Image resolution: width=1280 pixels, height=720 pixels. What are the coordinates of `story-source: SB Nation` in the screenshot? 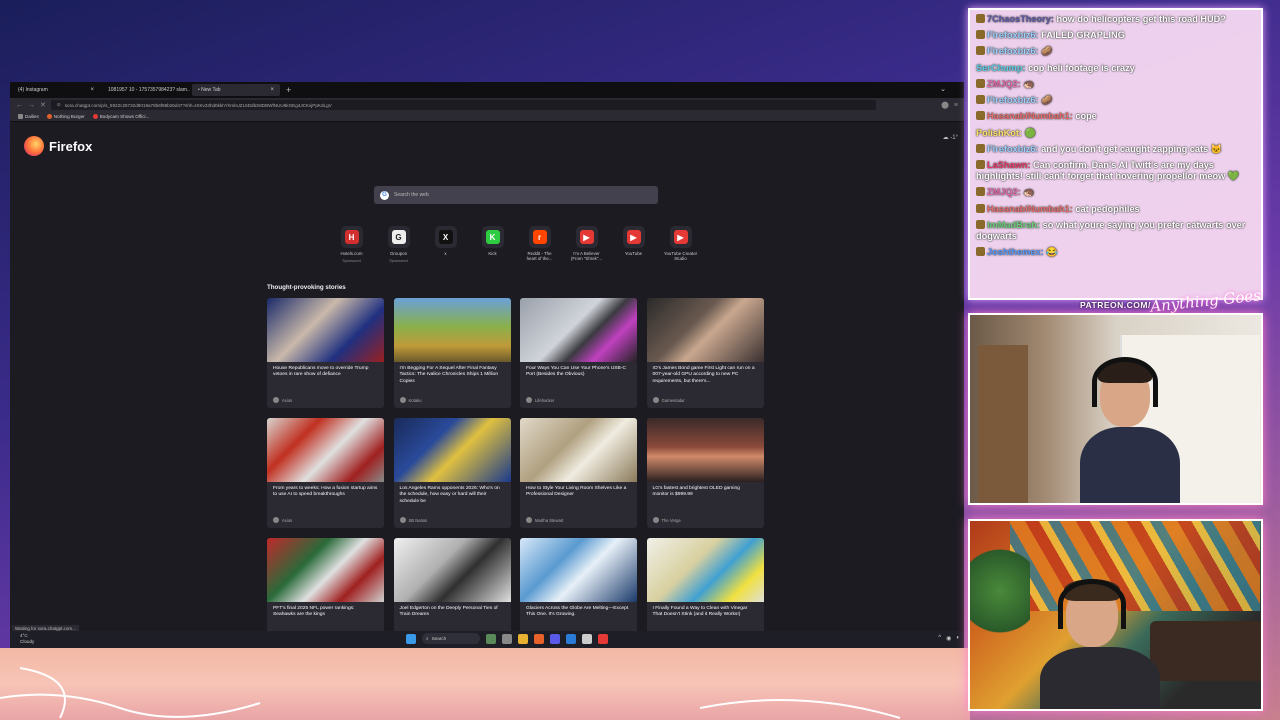 It's located at (413, 520).